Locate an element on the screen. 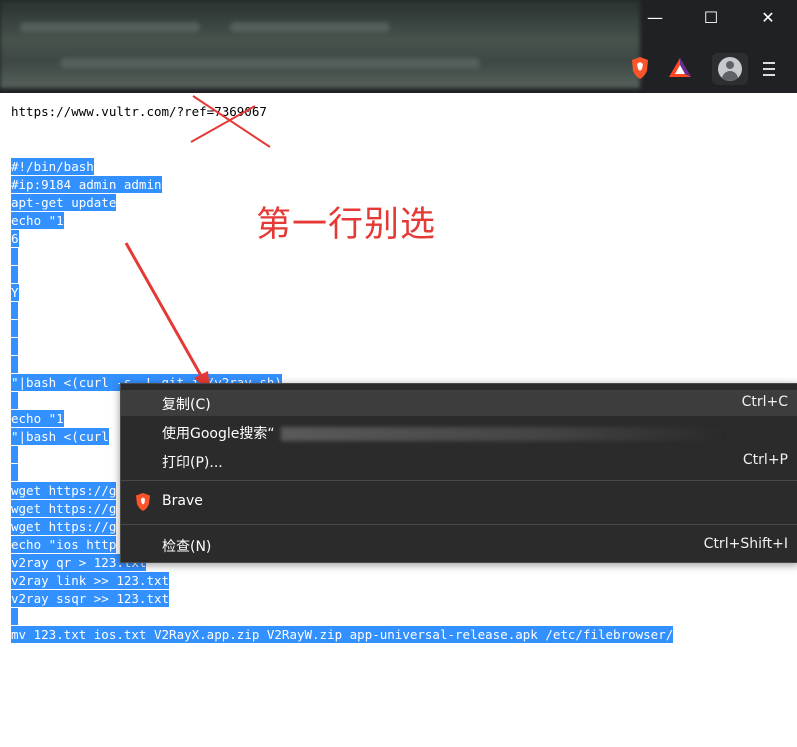 The width and height of the screenshot is (797, 747). script-line: v2ray link >> 123.txt is located at coordinates (90, 580).